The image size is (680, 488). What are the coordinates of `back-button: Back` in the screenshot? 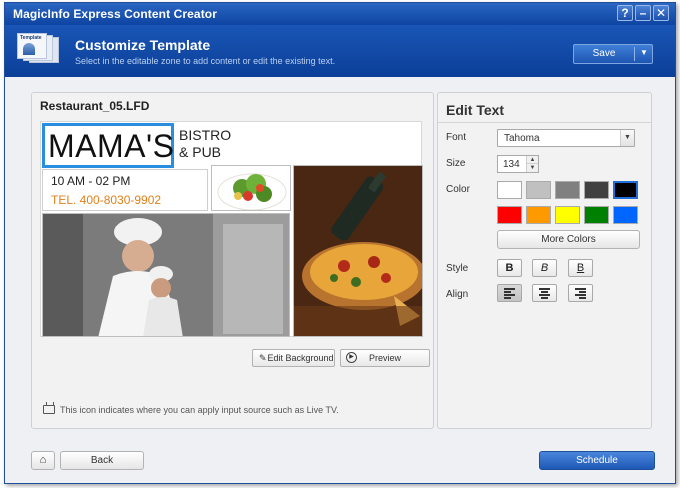 It's located at (102, 460).